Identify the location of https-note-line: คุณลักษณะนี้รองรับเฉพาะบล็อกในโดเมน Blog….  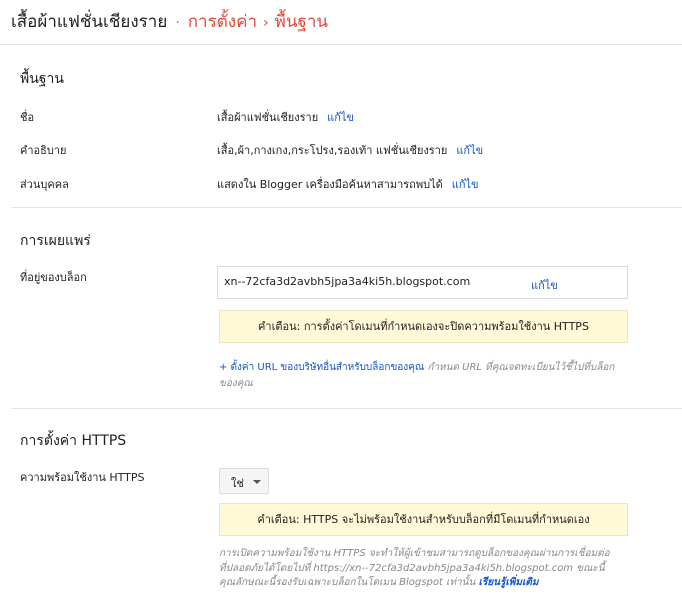
(424, 583).